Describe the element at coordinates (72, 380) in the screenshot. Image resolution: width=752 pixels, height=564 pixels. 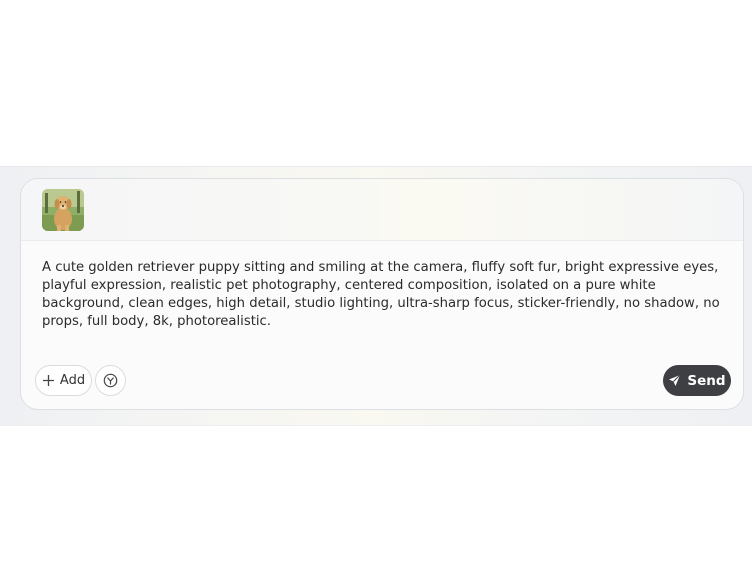
I see `add-button-label: Add` at that location.